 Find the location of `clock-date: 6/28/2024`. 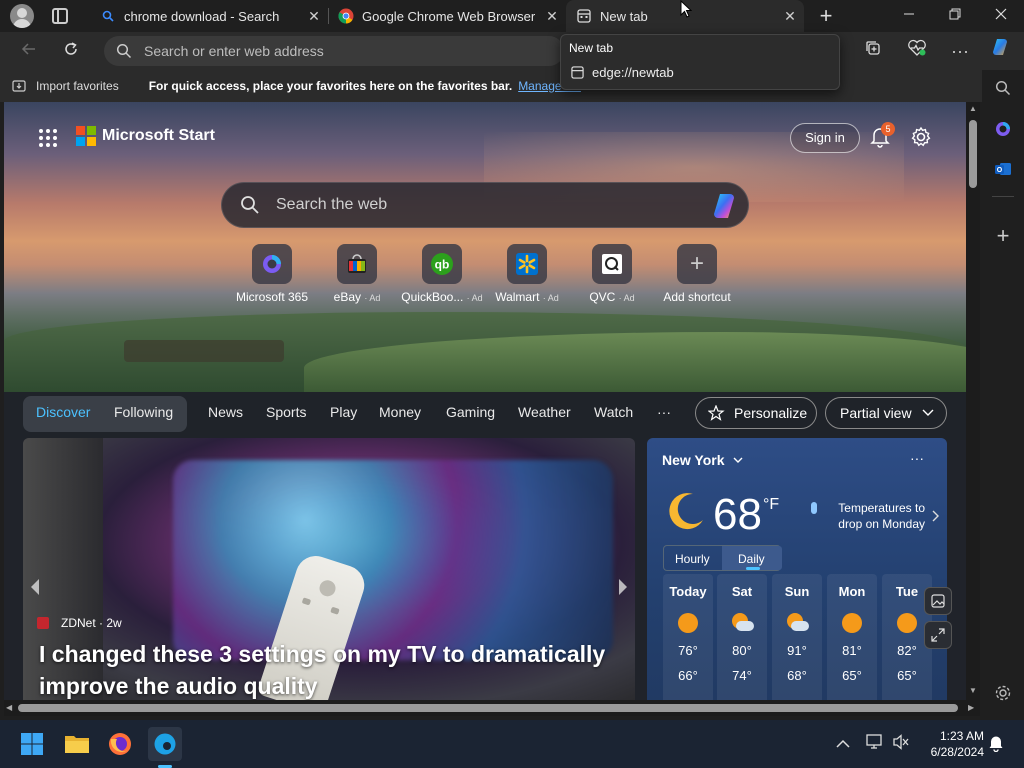

clock-date: 6/28/2024 is located at coordinates (957, 752).